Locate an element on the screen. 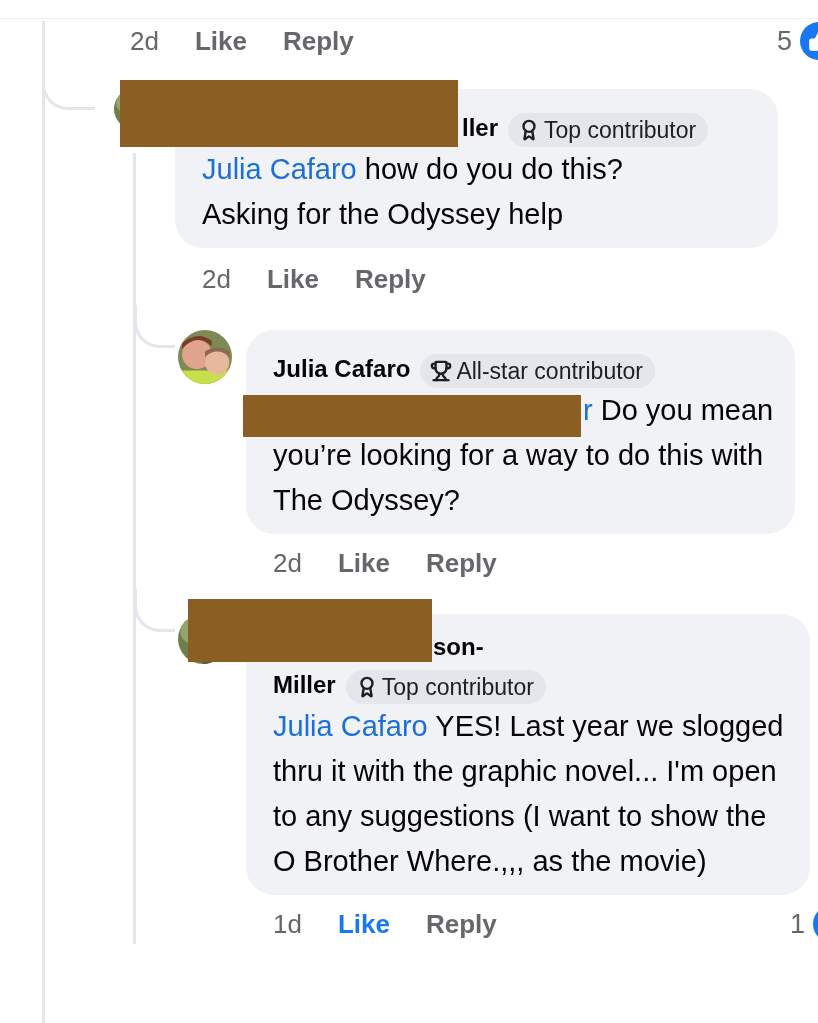  trophy-icon is located at coordinates (441, 370).